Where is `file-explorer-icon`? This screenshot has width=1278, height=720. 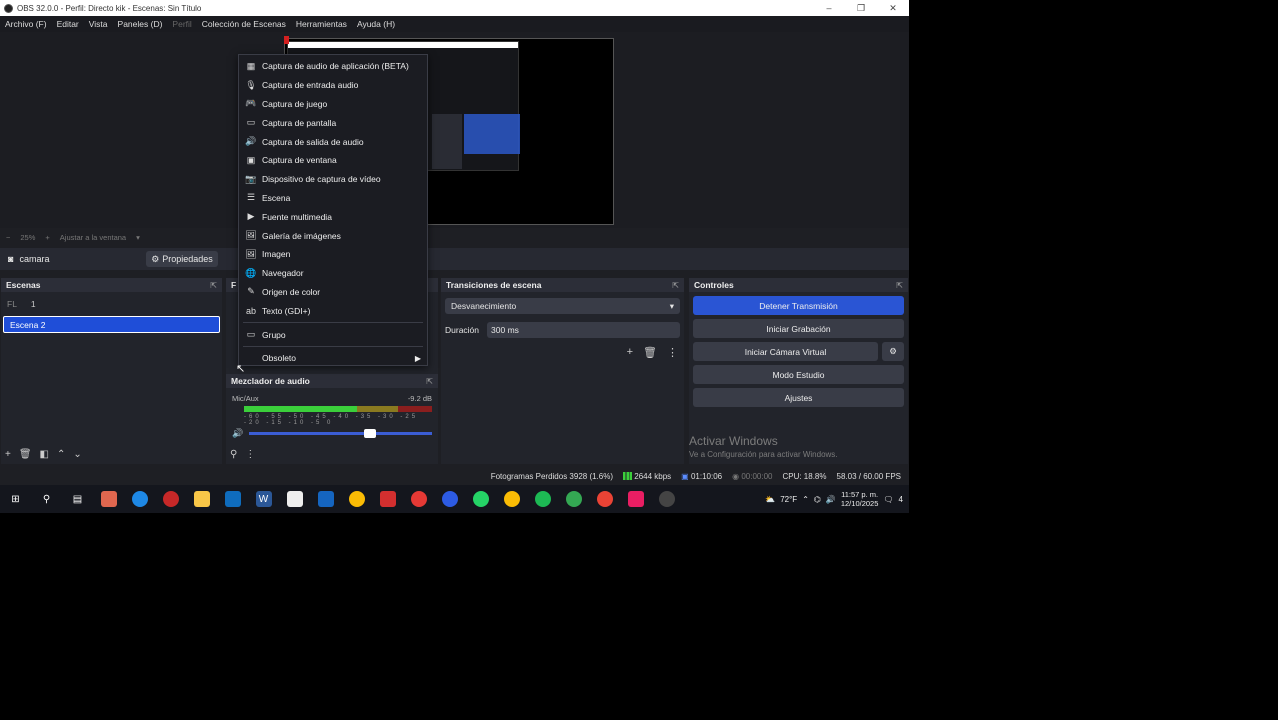
file-explorer-icon is located at coordinates (201, 499).